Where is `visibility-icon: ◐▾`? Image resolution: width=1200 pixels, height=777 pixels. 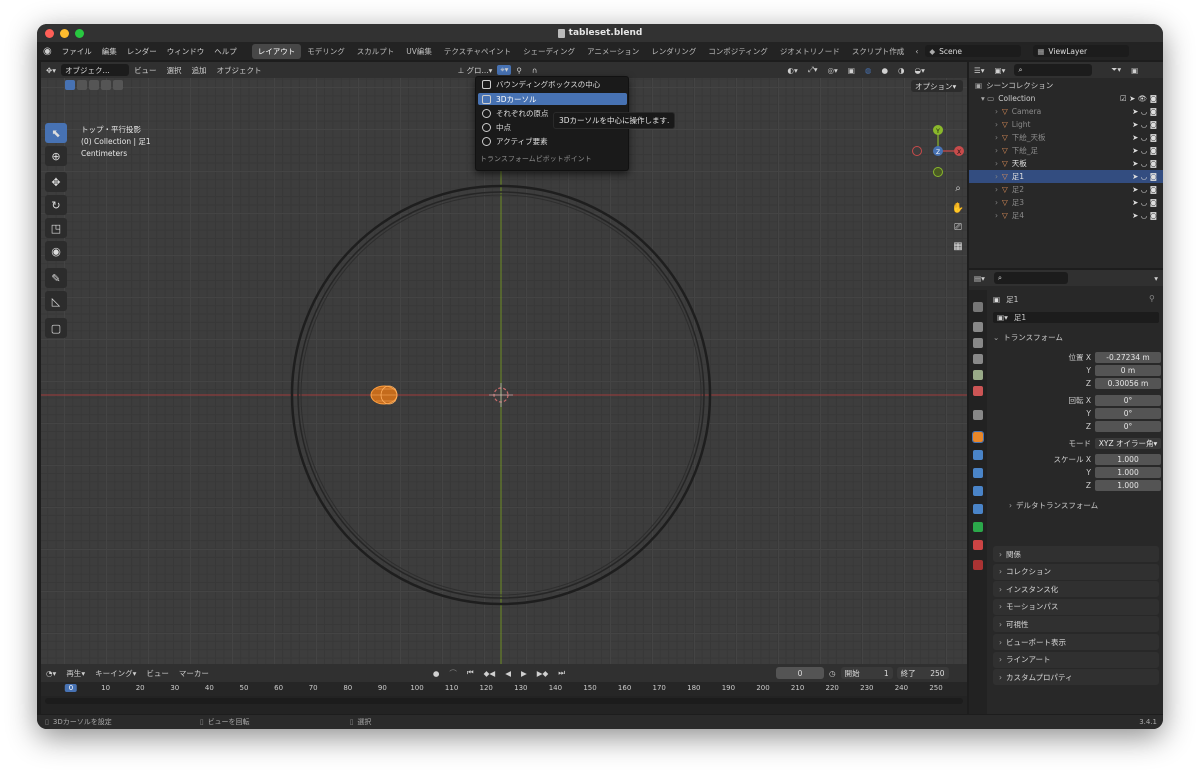 visibility-icon: ◐▾ is located at coordinates (792, 70).